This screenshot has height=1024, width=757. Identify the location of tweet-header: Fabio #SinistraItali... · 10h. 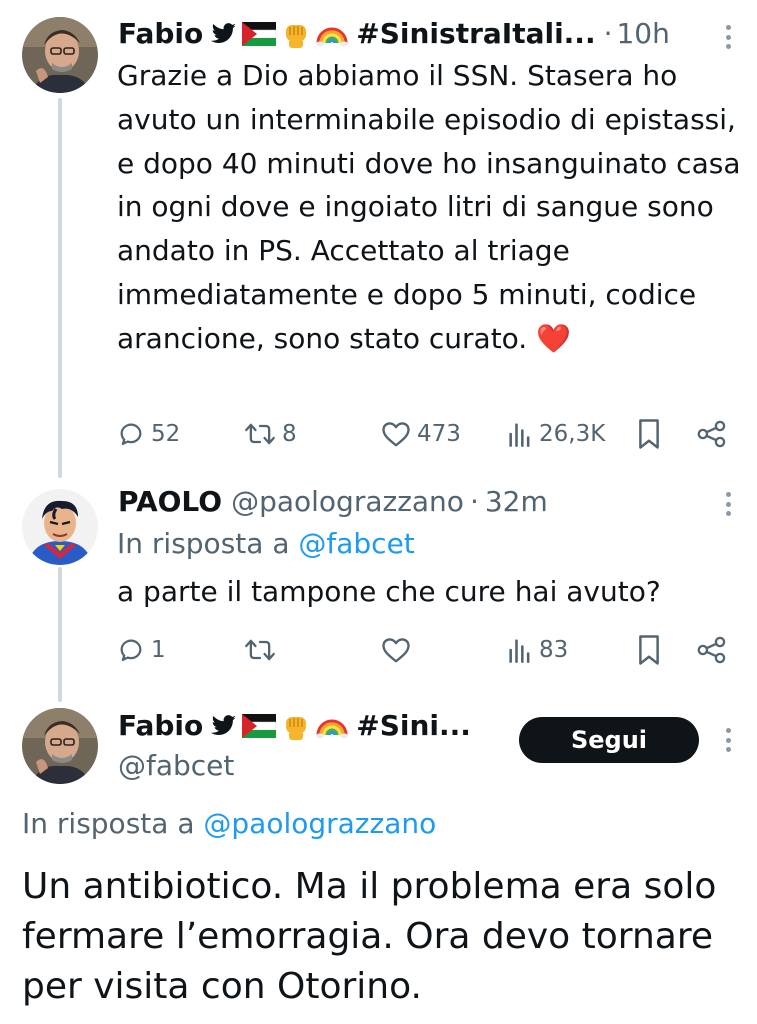
(394, 34).